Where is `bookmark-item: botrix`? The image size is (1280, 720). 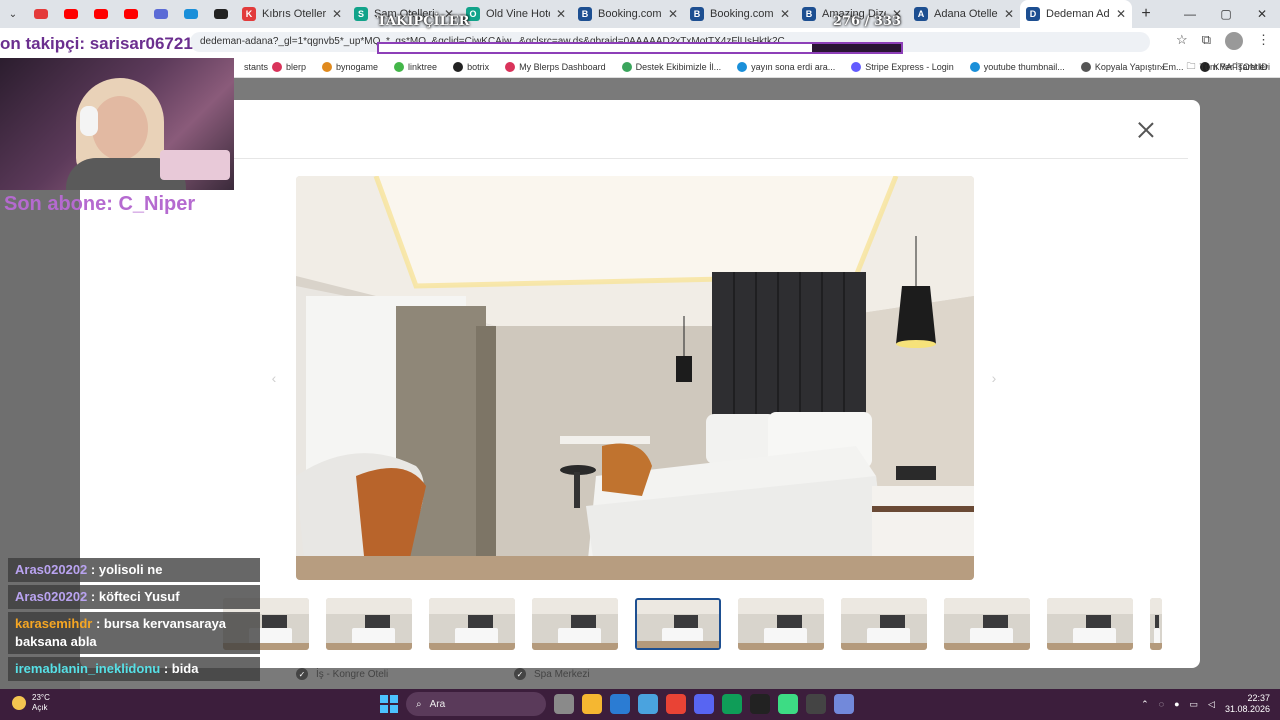 bookmark-item: botrix is located at coordinates (471, 66).